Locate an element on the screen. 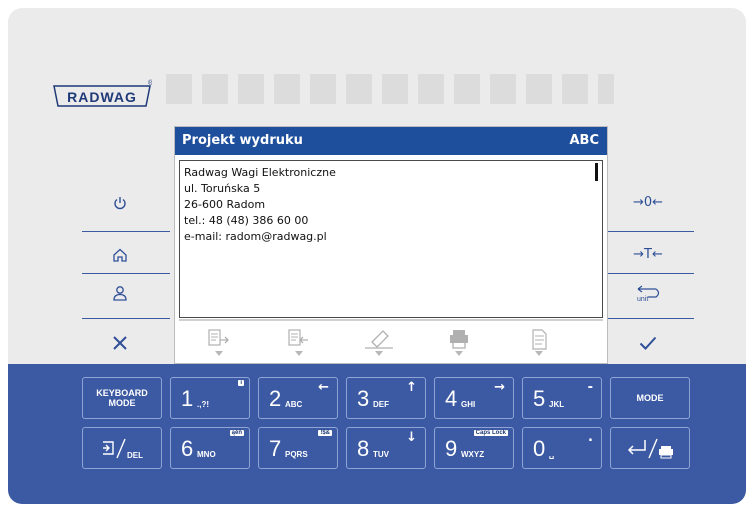  unit-button: unit is located at coordinates (648, 293).